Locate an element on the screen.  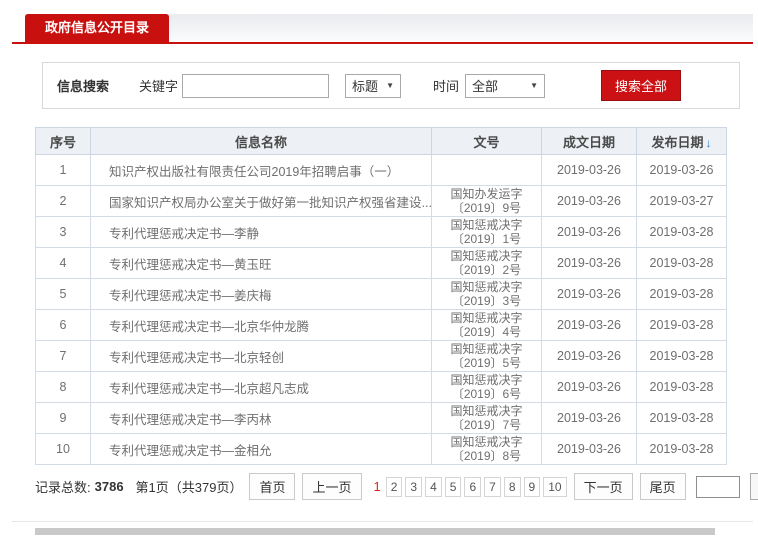
cell-no: 2 is located at coordinates (63, 201).